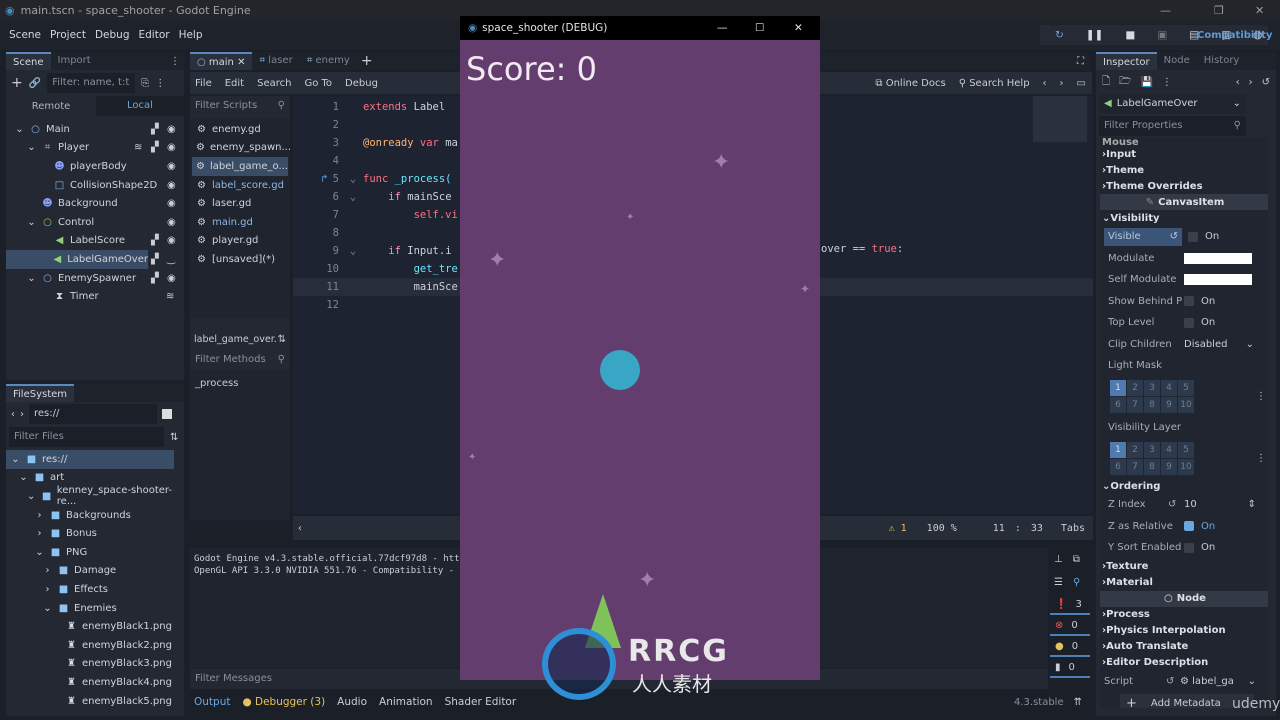 This screenshot has width=1280, height=720. Describe the element at coordinates (1193, 236) in the screenshot. I see `visible-checkbox` at that location.